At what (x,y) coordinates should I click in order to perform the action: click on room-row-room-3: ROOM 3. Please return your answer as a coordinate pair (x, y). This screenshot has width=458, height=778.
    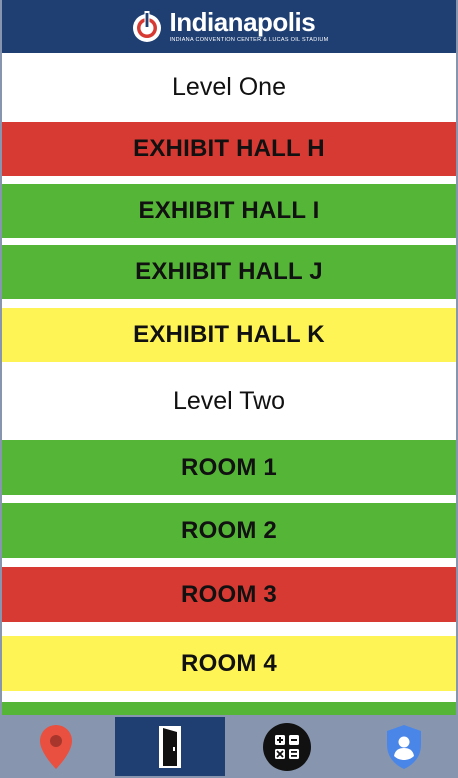
    Looking at the image, I should click on (229, 594).